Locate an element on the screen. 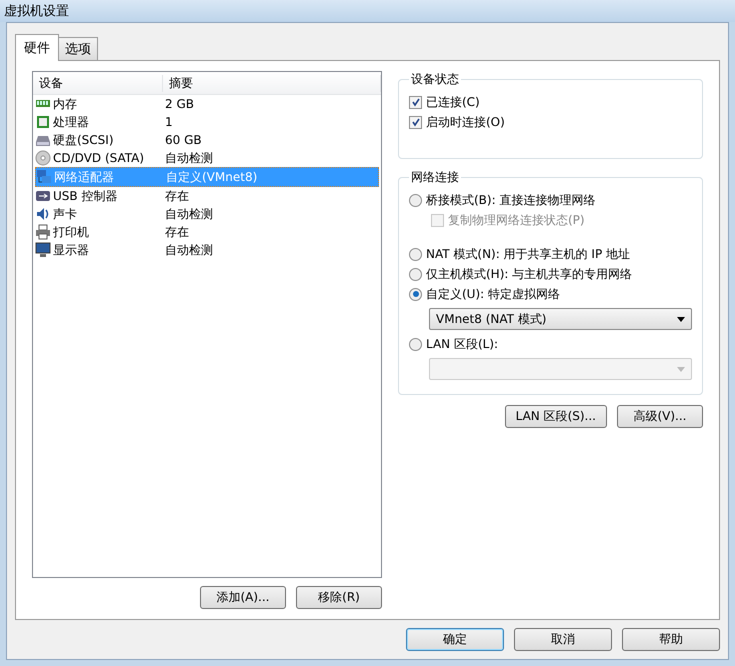  device-row: CD/DVD (SATA) 自动检测 is located at coordinates (207, 158).